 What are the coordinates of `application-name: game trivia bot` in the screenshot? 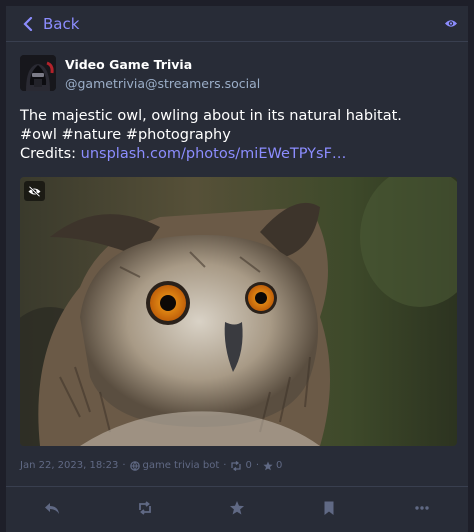 It's located at (181, 465).